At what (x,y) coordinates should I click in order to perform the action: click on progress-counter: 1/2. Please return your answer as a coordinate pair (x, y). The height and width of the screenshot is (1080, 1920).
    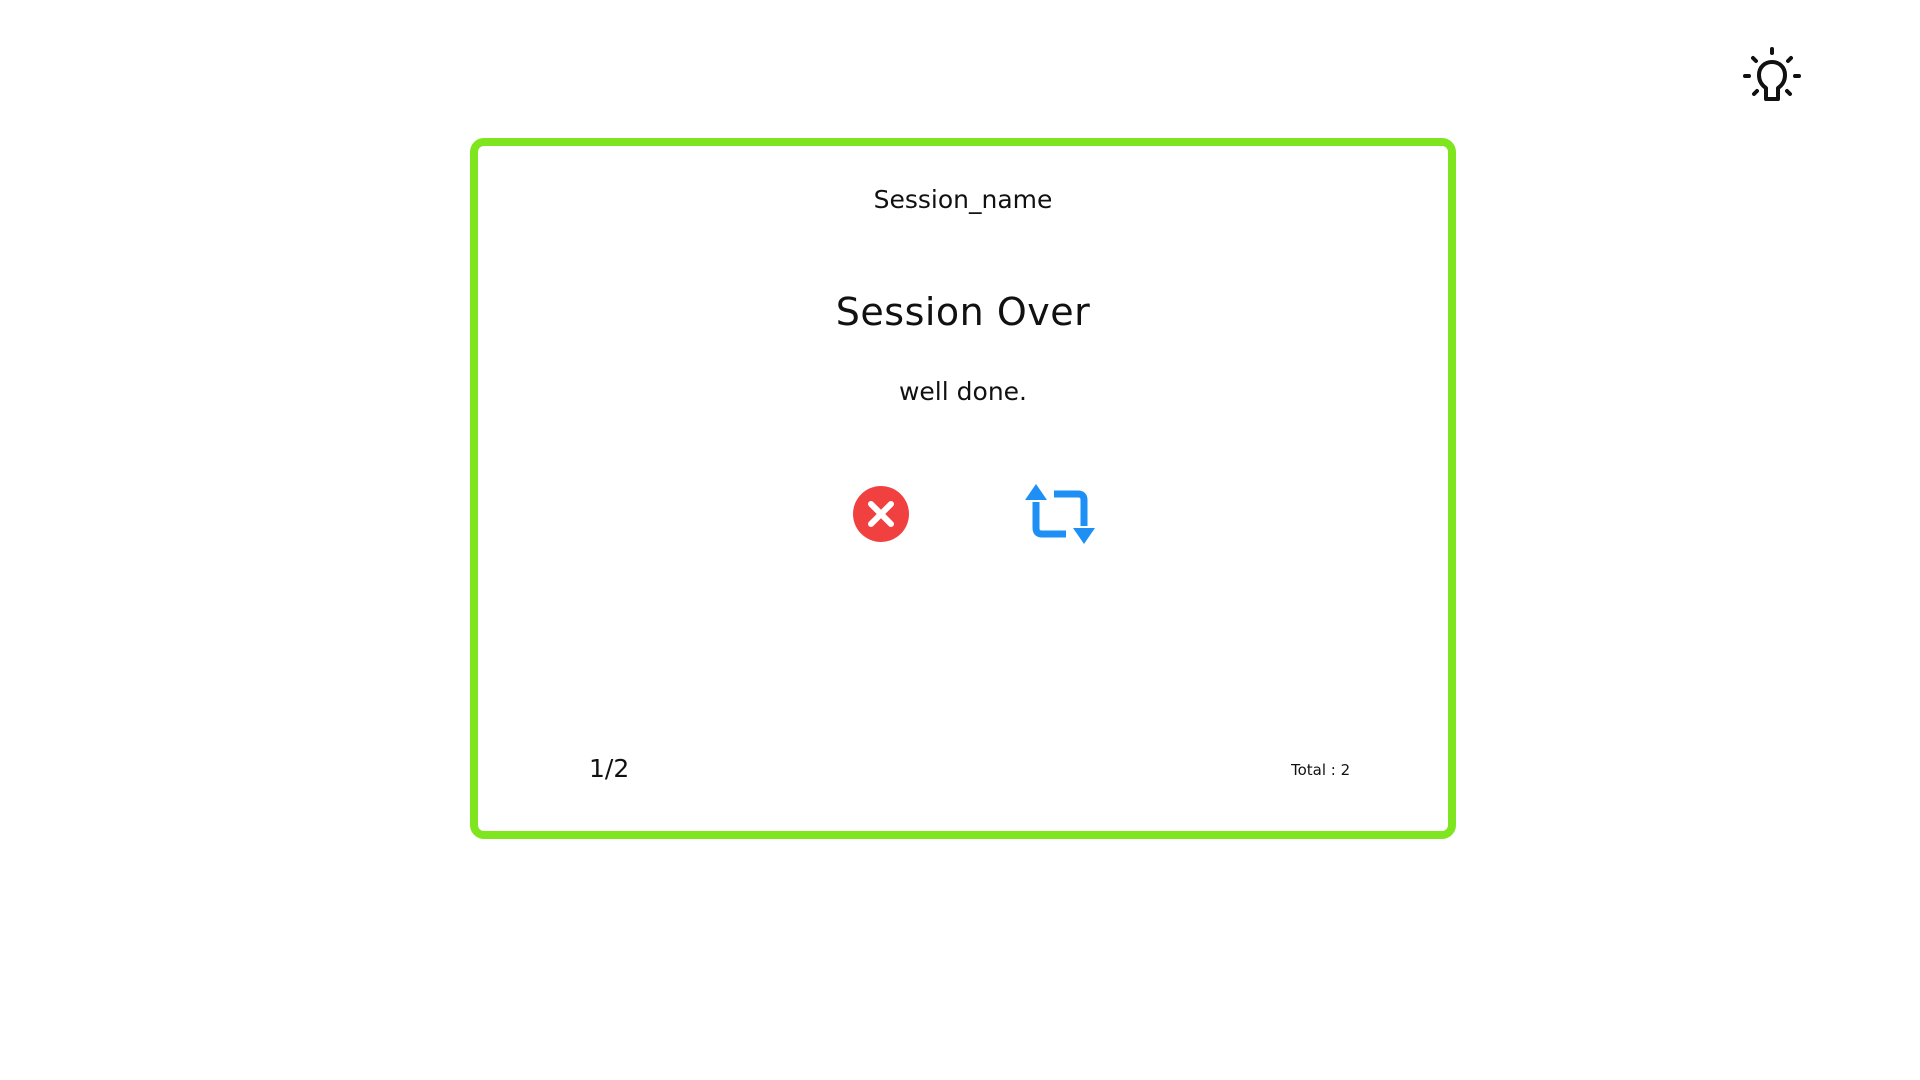
    Looking at the image, I should click on (609, 768).